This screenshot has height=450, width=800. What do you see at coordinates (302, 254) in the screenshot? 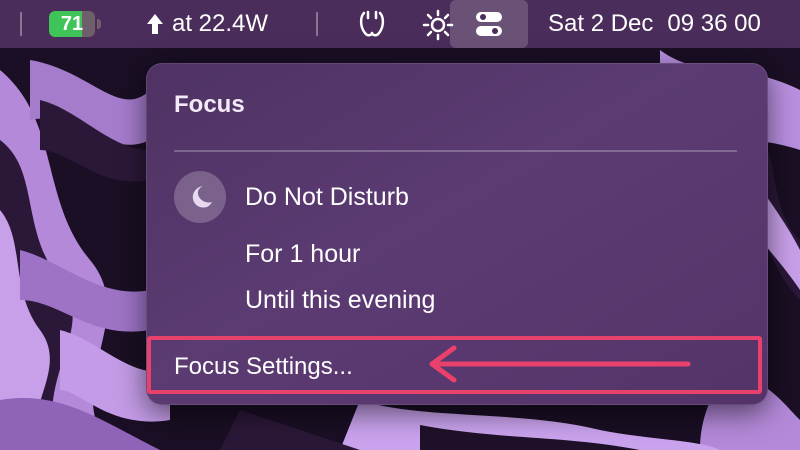
I see `dnd-option-1-hour: For 1 hour` at bounding box center [302, 254].